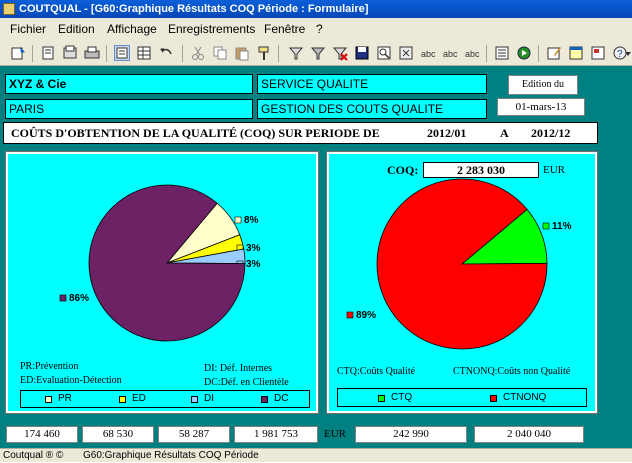 The image size is (632, 463). I want to click on toolbar: abc abc abc ?, so click(316, 53).